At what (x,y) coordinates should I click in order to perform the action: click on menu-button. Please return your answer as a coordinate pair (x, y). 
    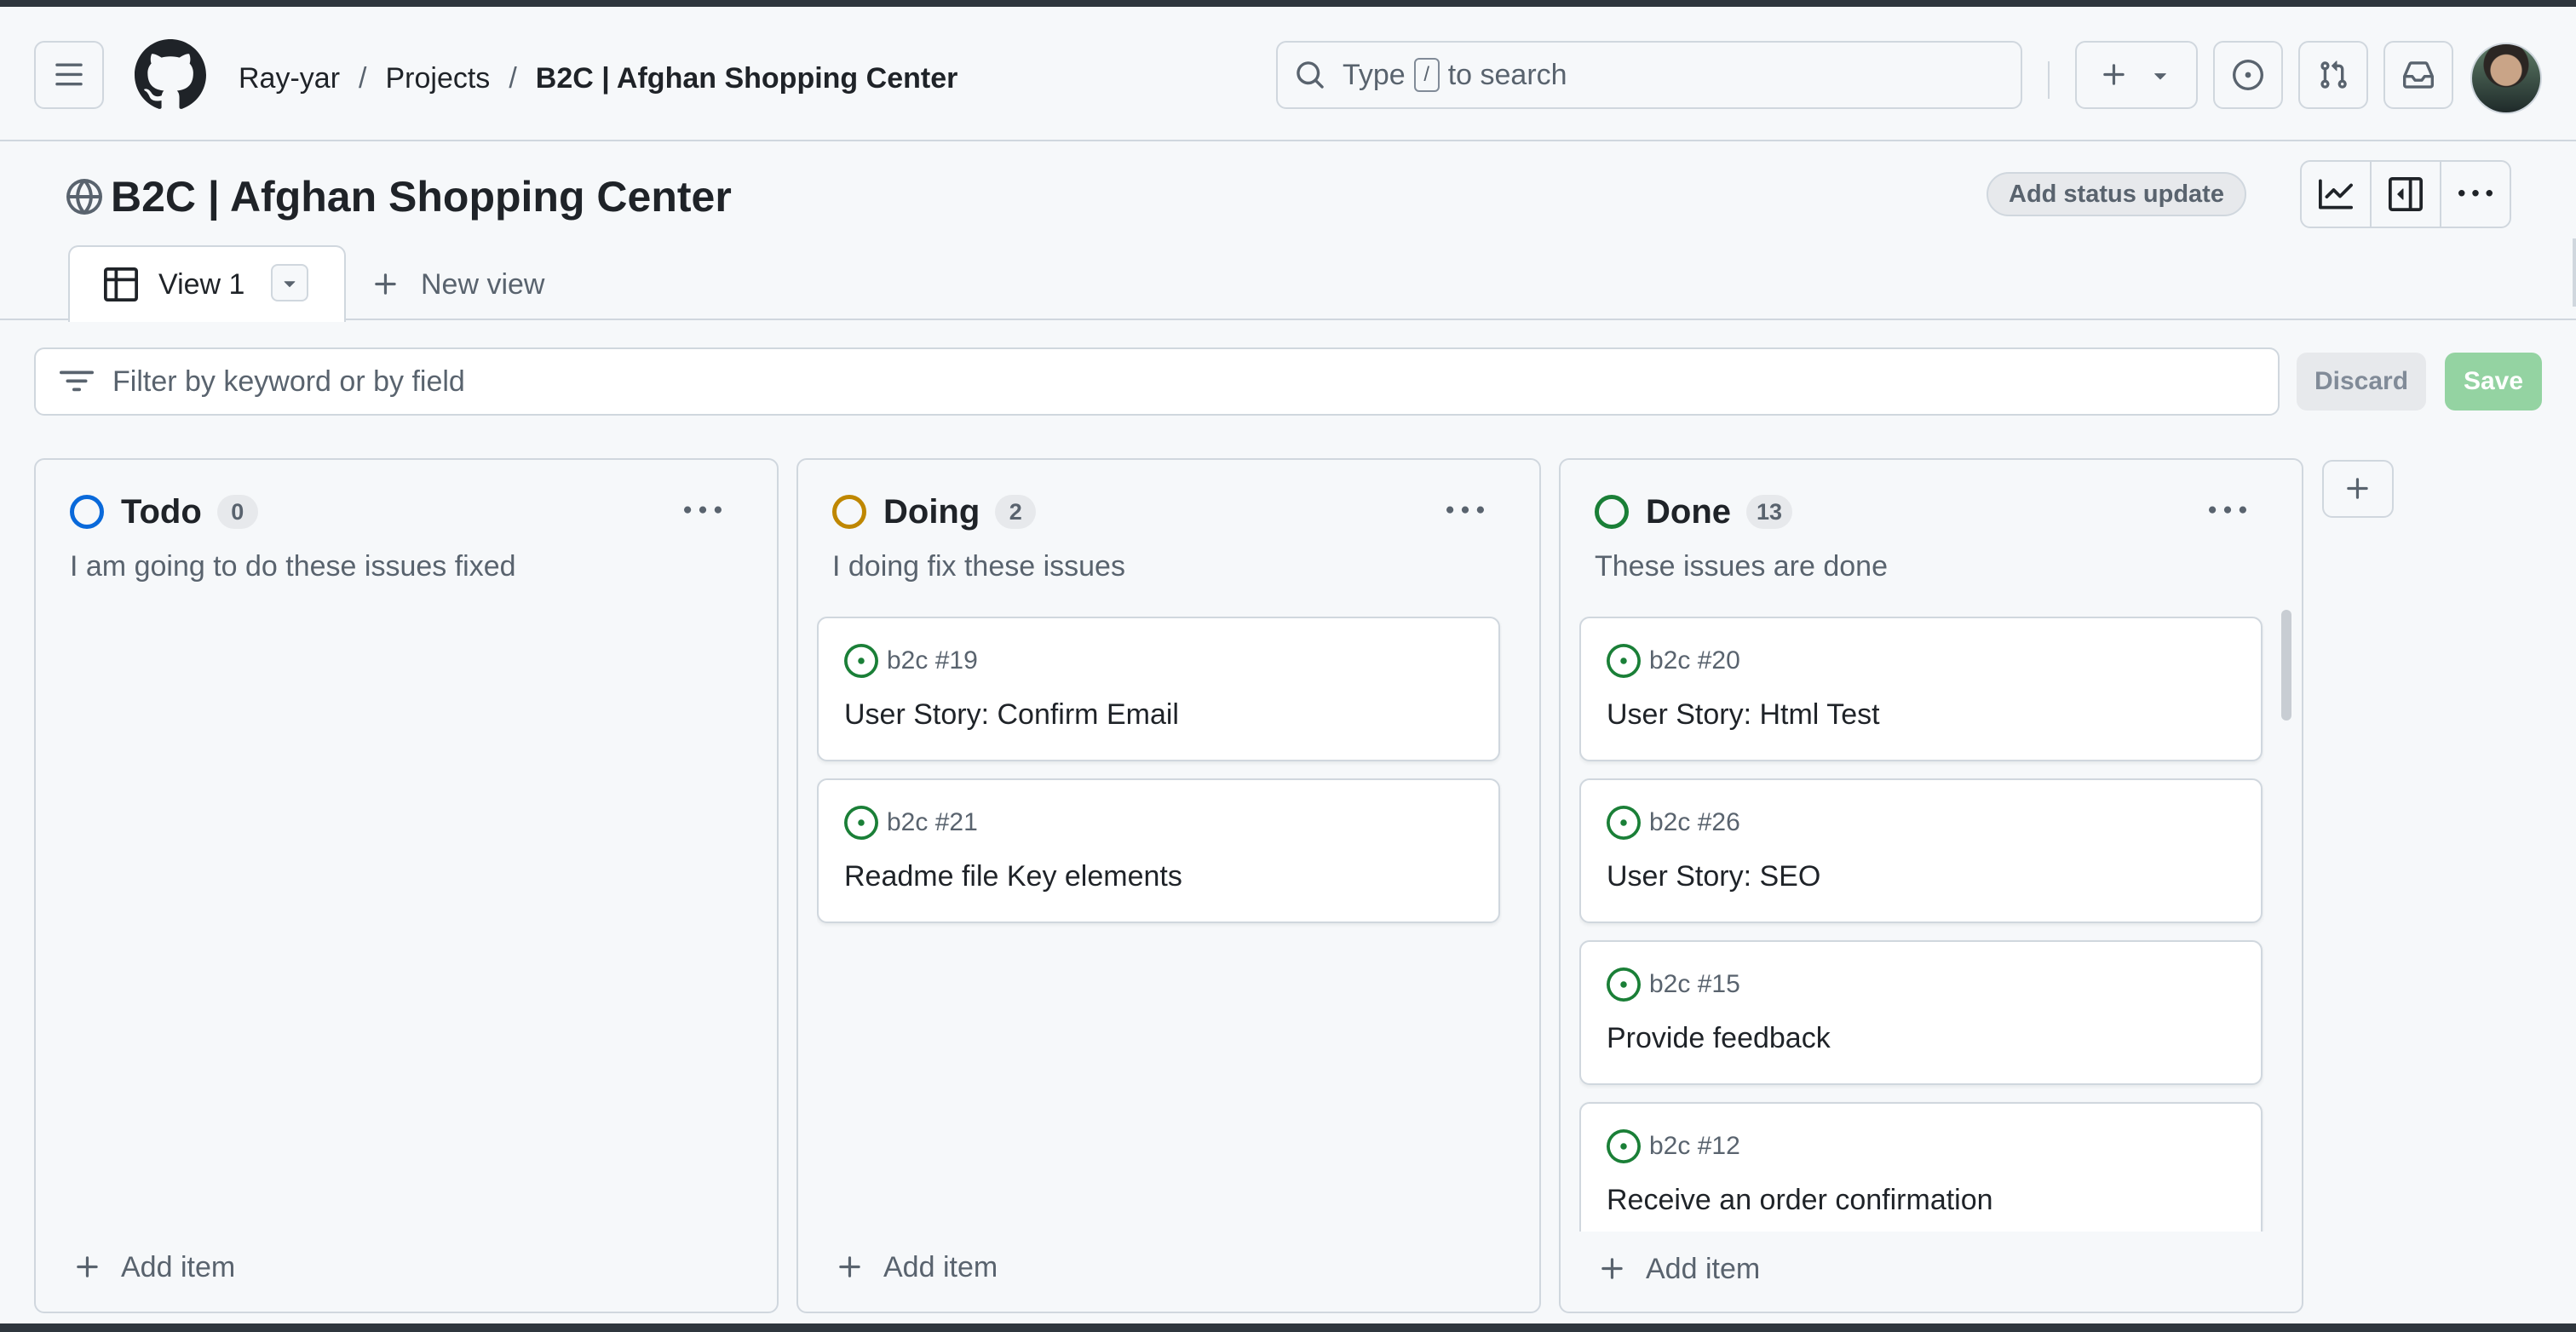
    Looking at the image, I should click on (69, 75).